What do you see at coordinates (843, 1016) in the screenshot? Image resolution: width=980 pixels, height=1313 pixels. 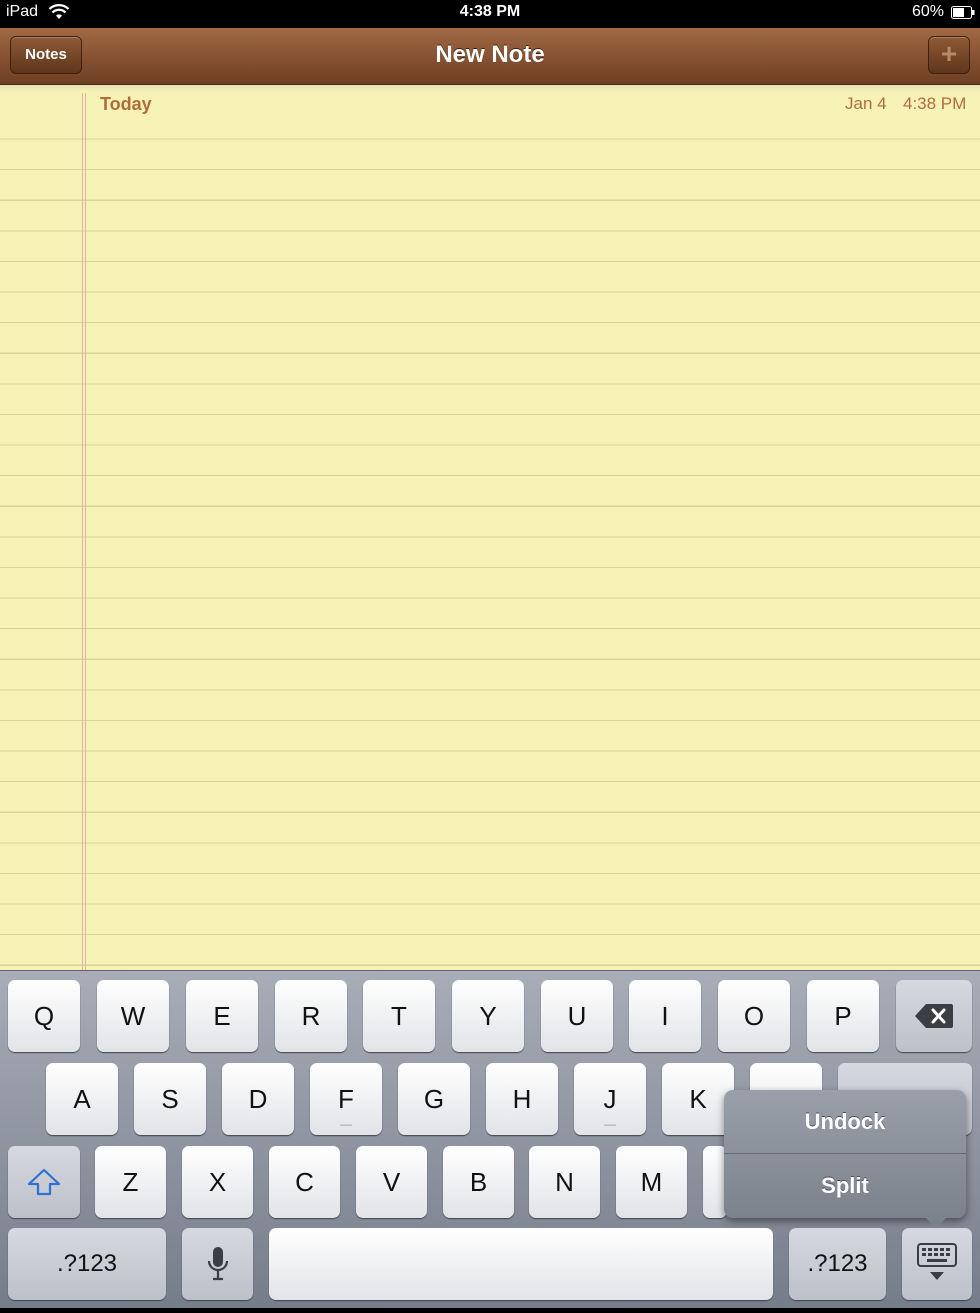 I see `key-p: P` at bounding box center [843, 1016].